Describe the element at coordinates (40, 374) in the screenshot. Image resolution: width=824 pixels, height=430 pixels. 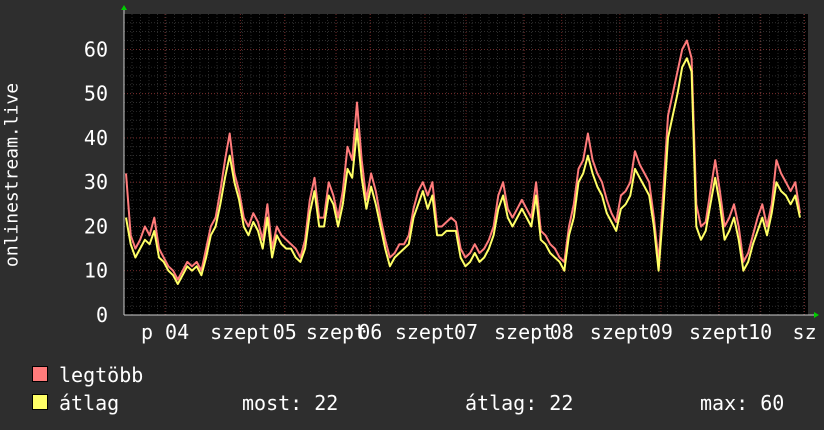
I see `legend-swatch-max` at that location.